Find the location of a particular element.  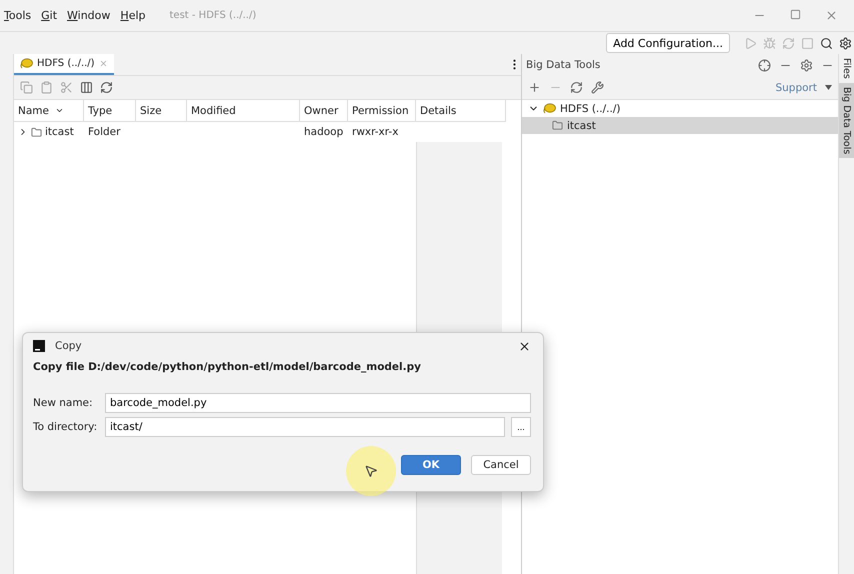

column-header: Modified is located at coordinates (243, 111).